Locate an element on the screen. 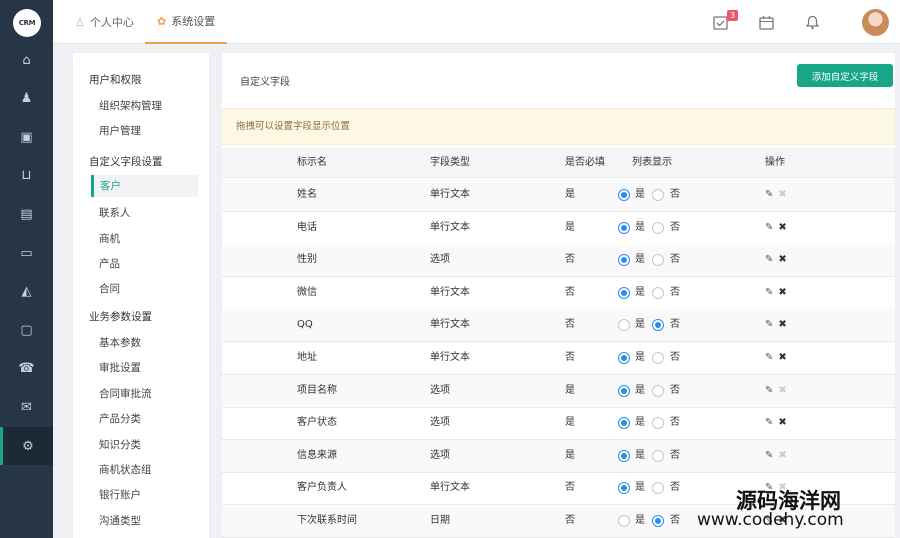 The height and width of the screenshot is (538, 900). nav-item-gear: ⚙ is located at coordinates (26, 446).